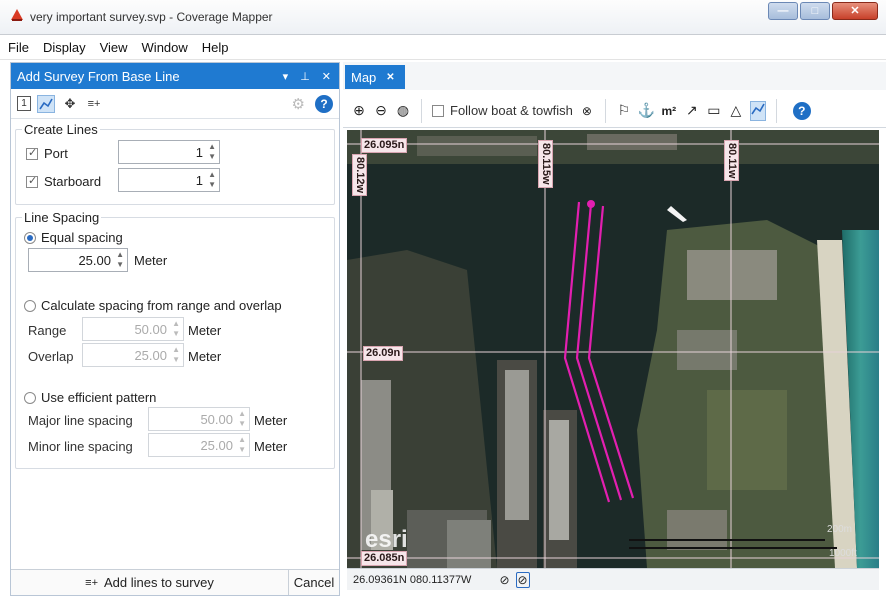 The height and width of the screenshot is (602, 886). Describe the element at coordinates (522, 579) in the screenshot. I see `no-gps-icon: ⊘` at that location.